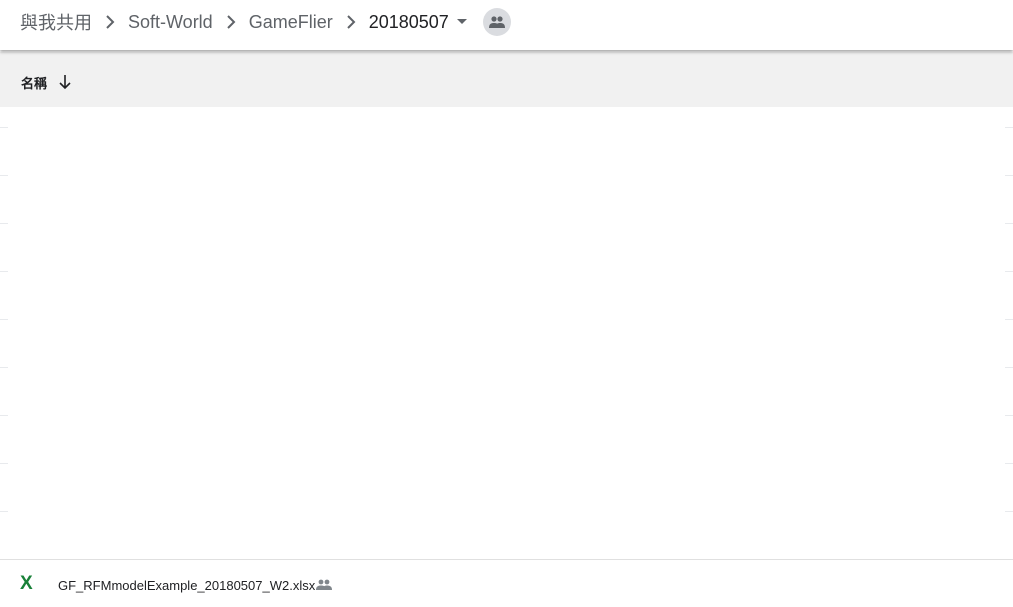 Image resolution: width=1013 pixels, height=607 pixels. I want to click on list-item: X GF_RFMmodelExample_20180507_W2.xlsx, so click(506, 583).